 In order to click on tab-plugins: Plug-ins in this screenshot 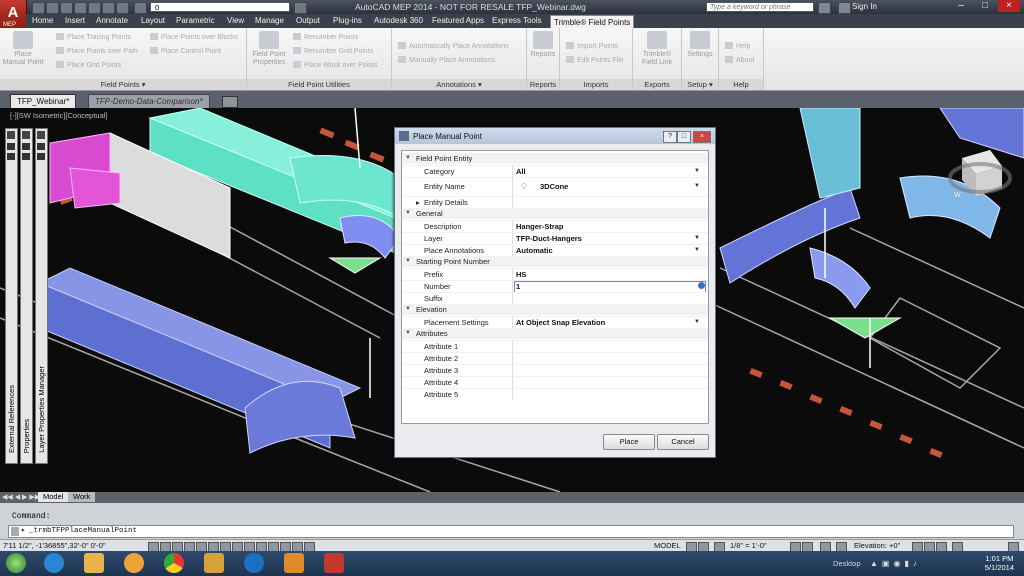, I will do `click(347, 21)`.